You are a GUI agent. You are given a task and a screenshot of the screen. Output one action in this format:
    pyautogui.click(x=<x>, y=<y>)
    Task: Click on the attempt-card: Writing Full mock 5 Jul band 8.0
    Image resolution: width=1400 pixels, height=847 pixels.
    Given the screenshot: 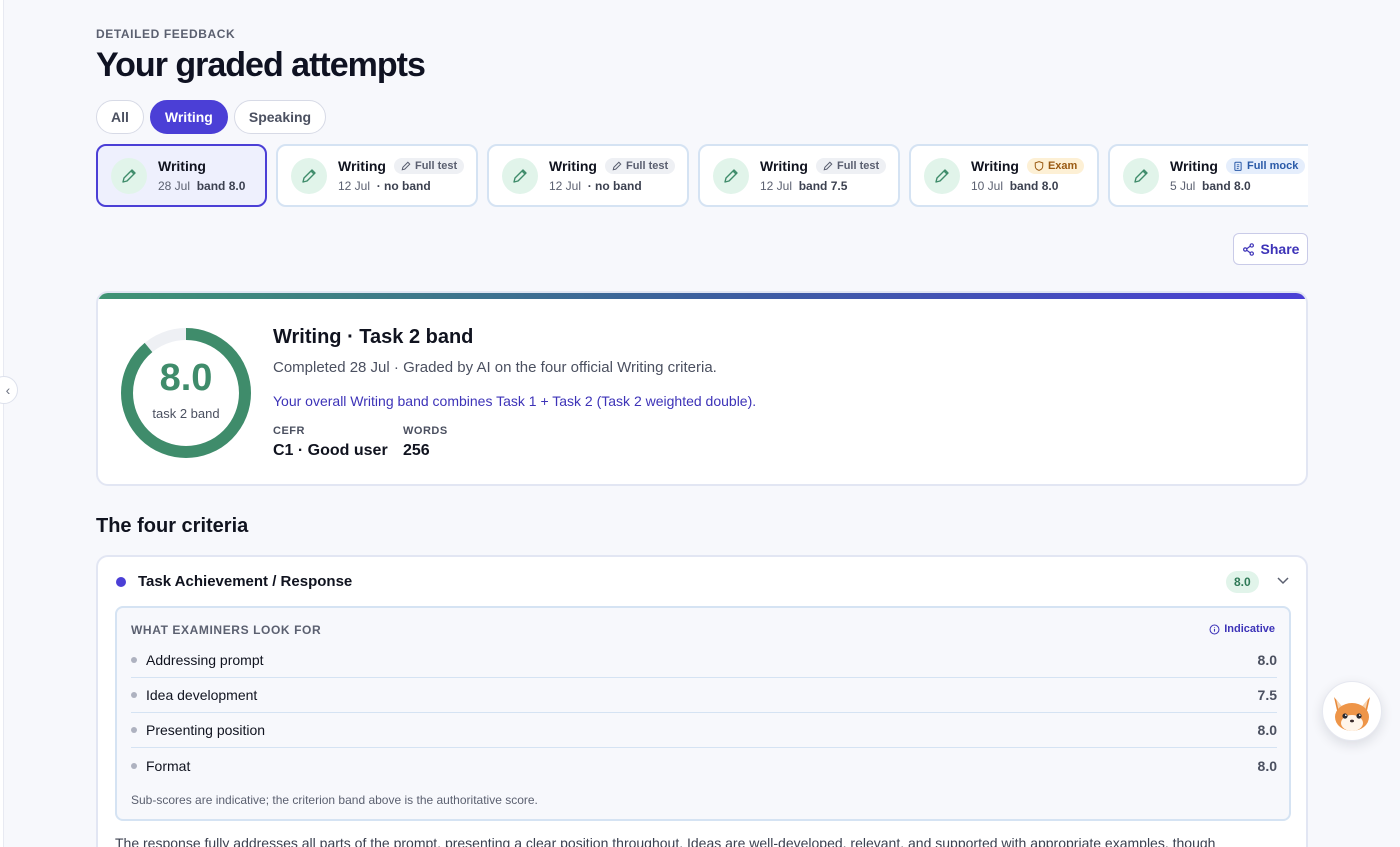 What is the action you would take?
    pyautogui.click(x=1208, y=175)
    